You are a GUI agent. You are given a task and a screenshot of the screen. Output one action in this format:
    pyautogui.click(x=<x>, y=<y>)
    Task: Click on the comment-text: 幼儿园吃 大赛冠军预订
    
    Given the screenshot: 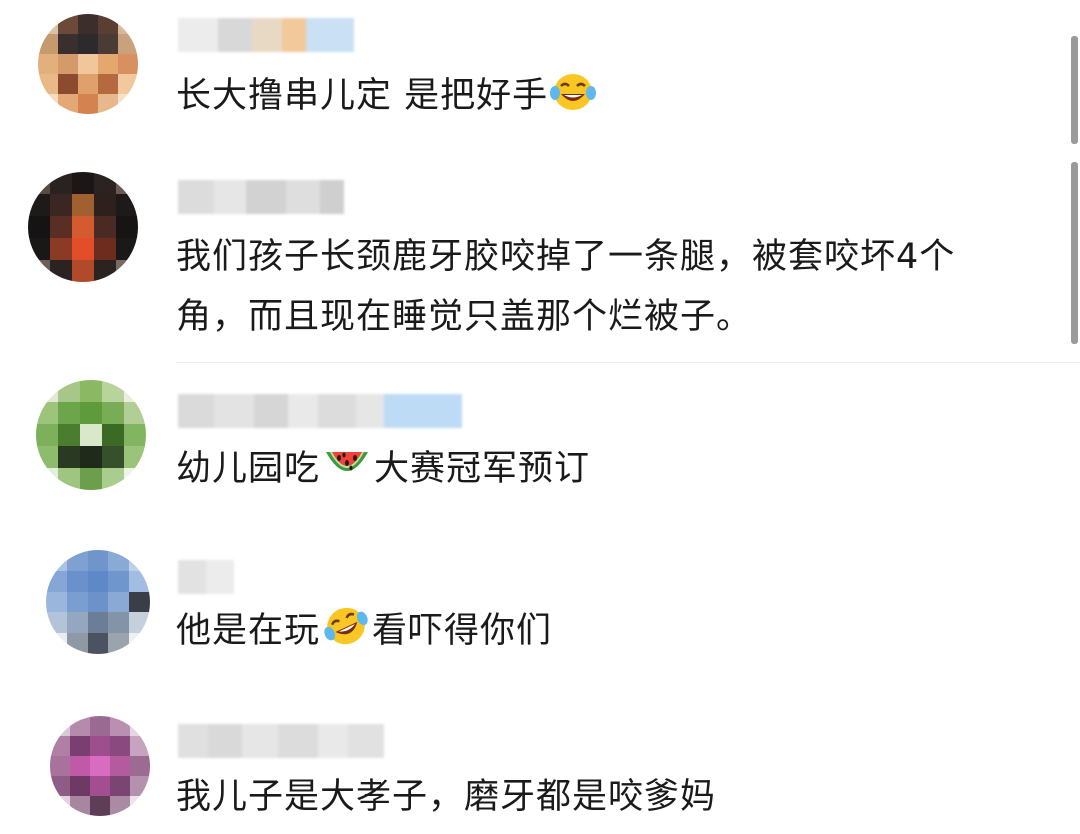 What is the action you would take?
    pyautogui.click(x=383, y=469)
    